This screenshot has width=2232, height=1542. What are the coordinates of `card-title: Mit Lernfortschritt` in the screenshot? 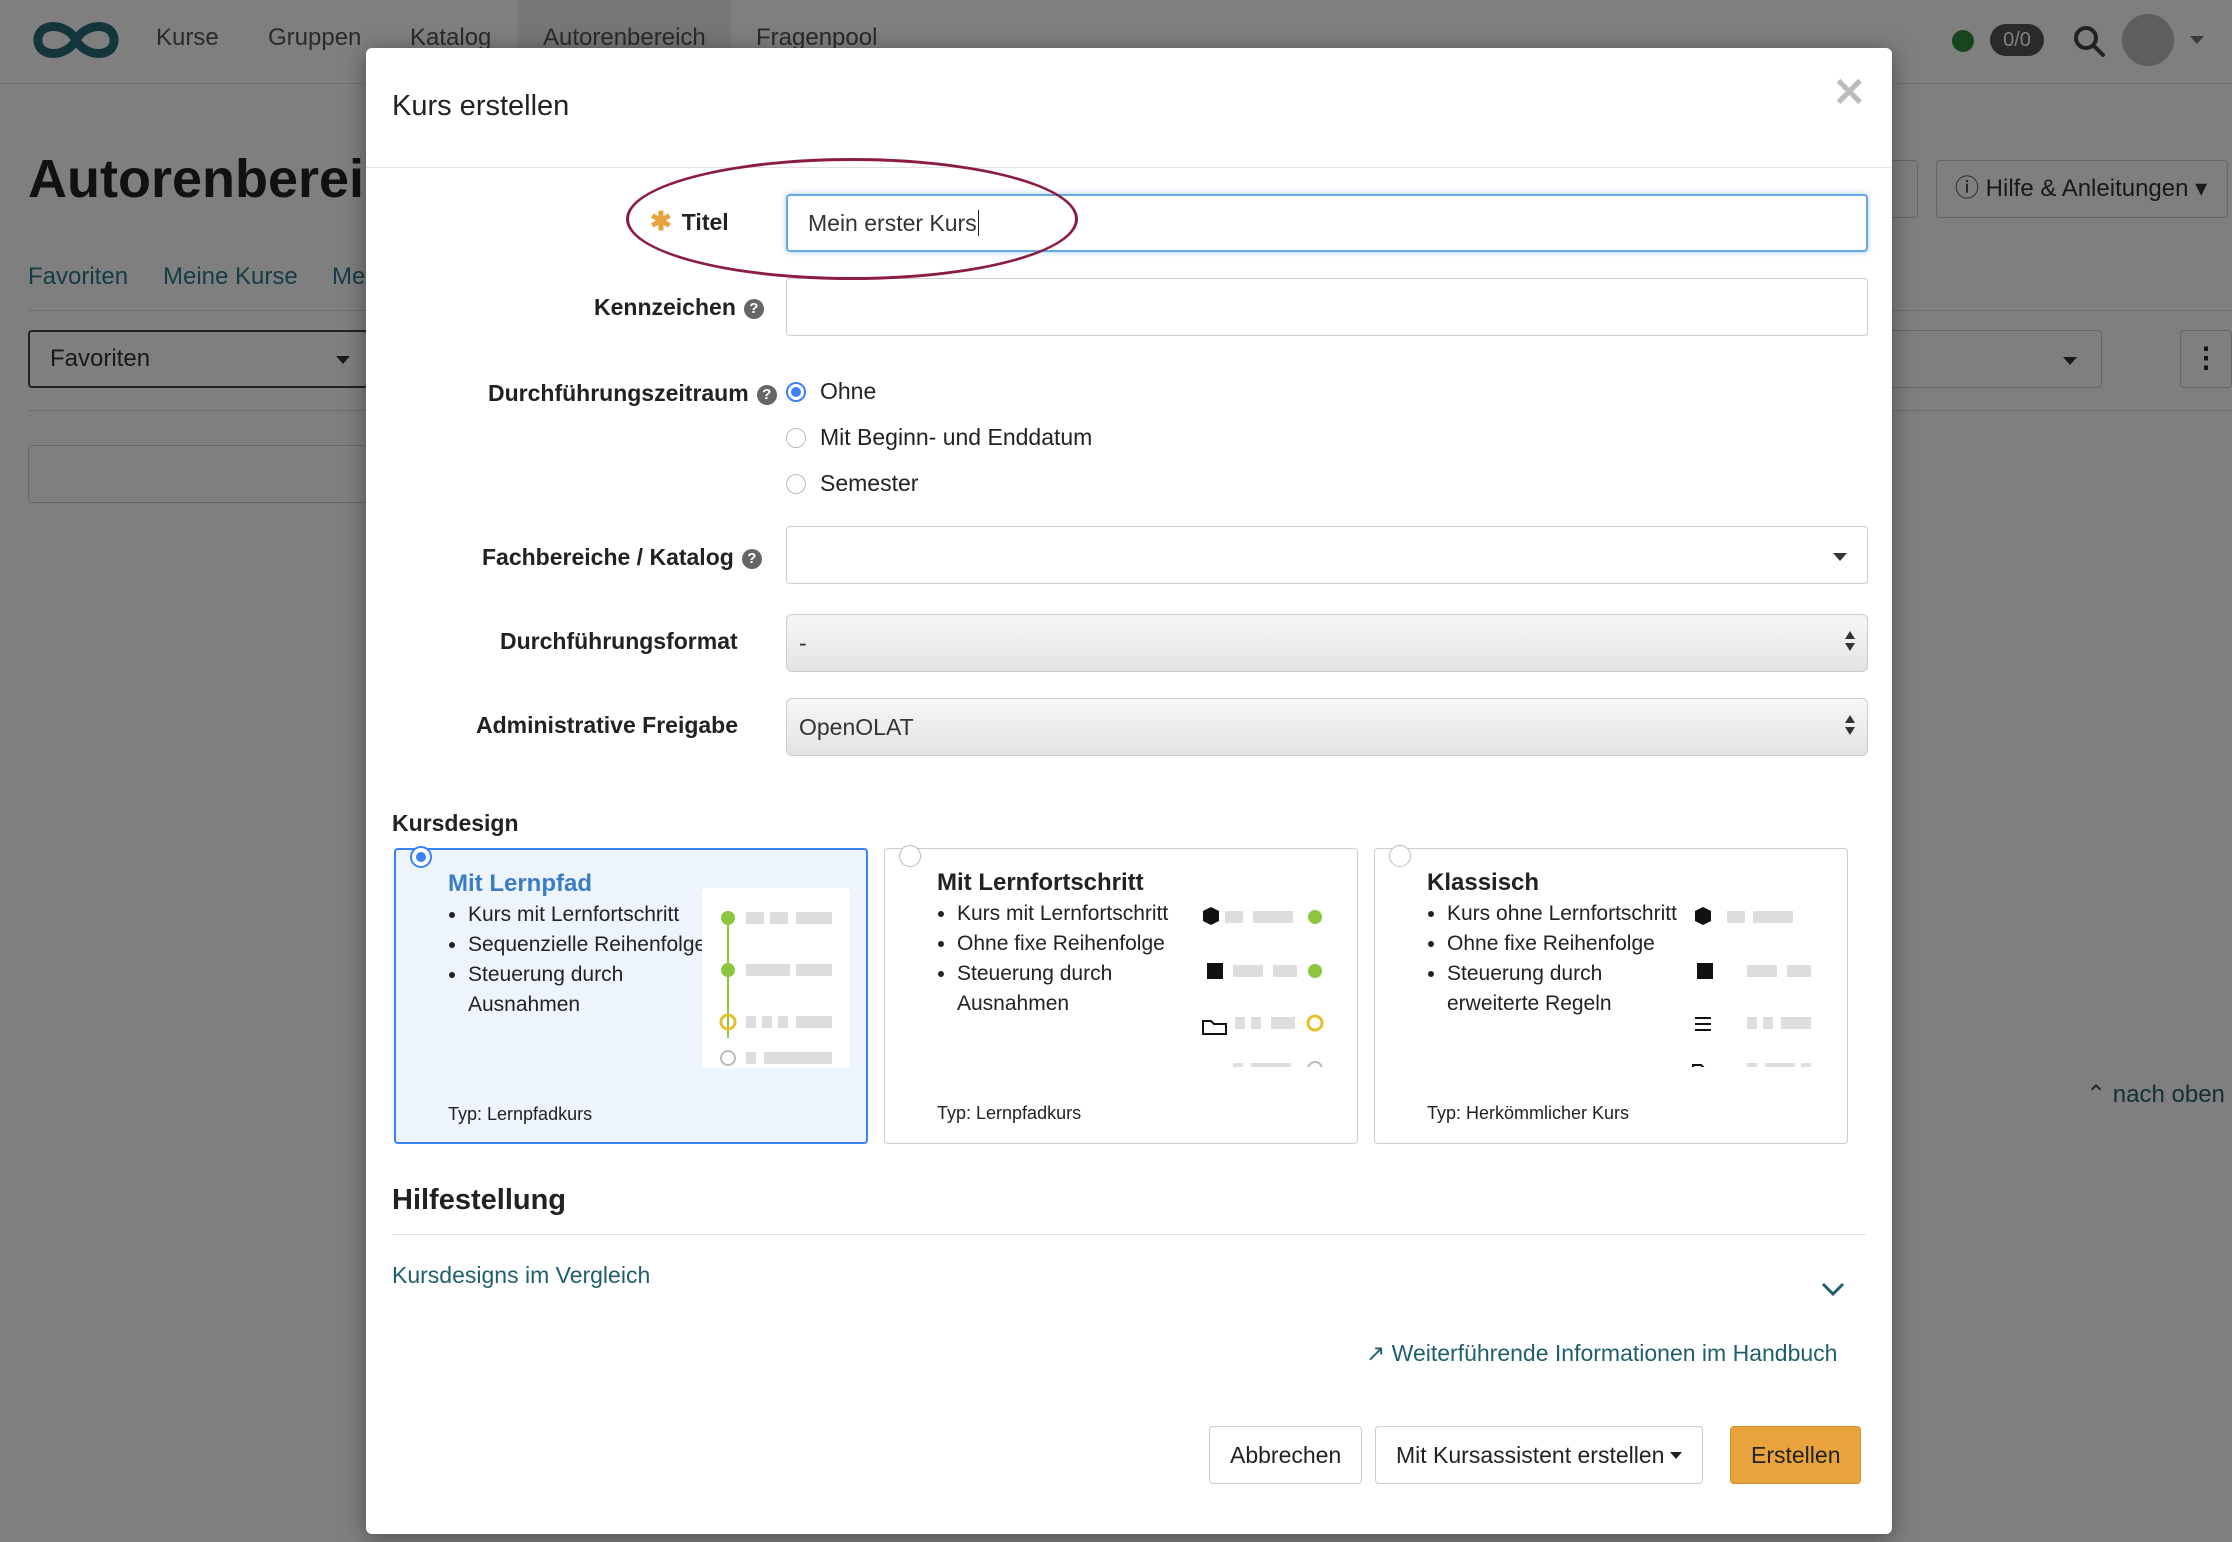 It's located at (1040, 882).